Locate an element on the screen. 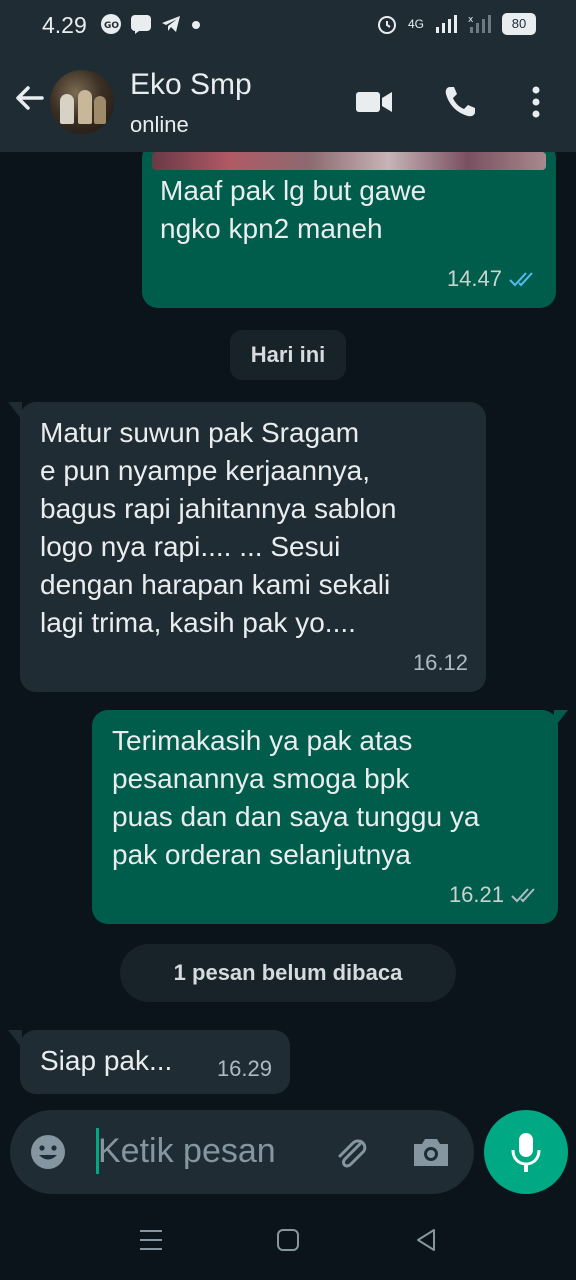  delivered-receipt-icon is located at coordinates (523, 895).